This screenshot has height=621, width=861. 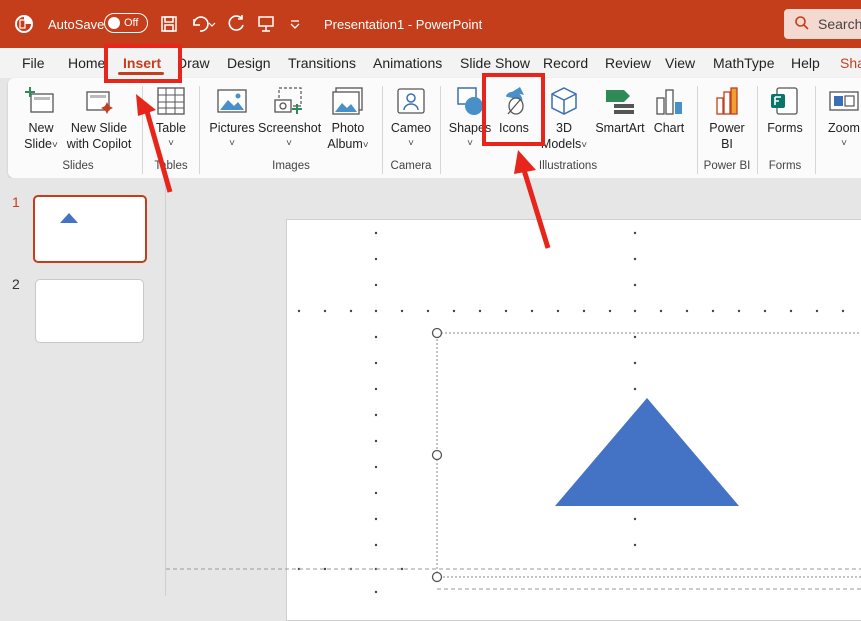 I want to click on insert-tab-highlight, so click(x=143, y=63).